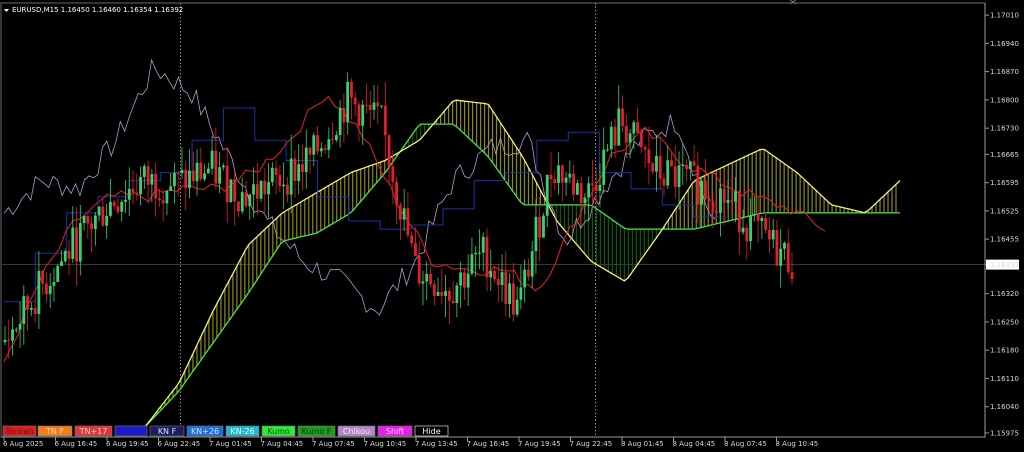  I want to click on price-tick-label: 1.15975, so click(1004, 433).